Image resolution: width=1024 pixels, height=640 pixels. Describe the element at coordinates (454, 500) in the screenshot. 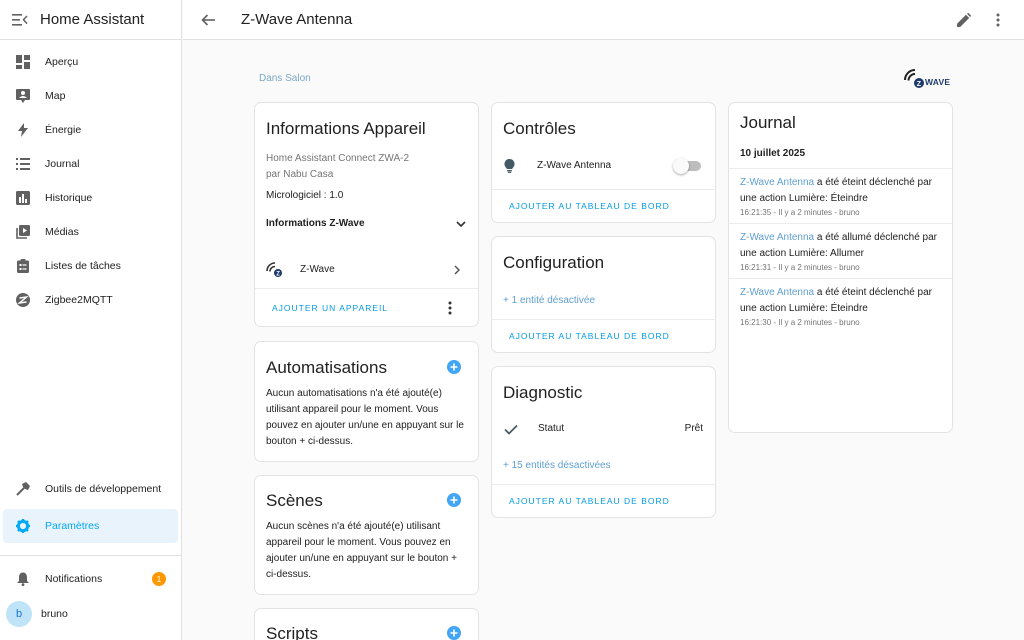

I see `add-scene-button` at that location.